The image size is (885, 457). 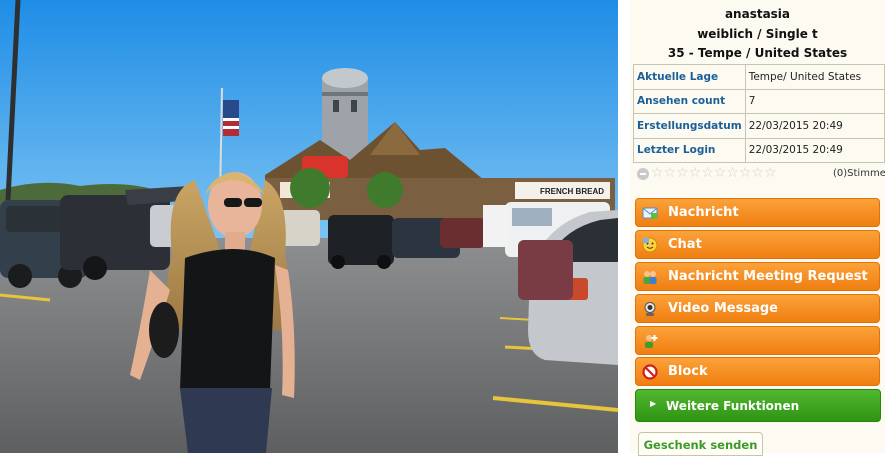 I want to click on rating-reset-icon, so click(x=643, y=174).